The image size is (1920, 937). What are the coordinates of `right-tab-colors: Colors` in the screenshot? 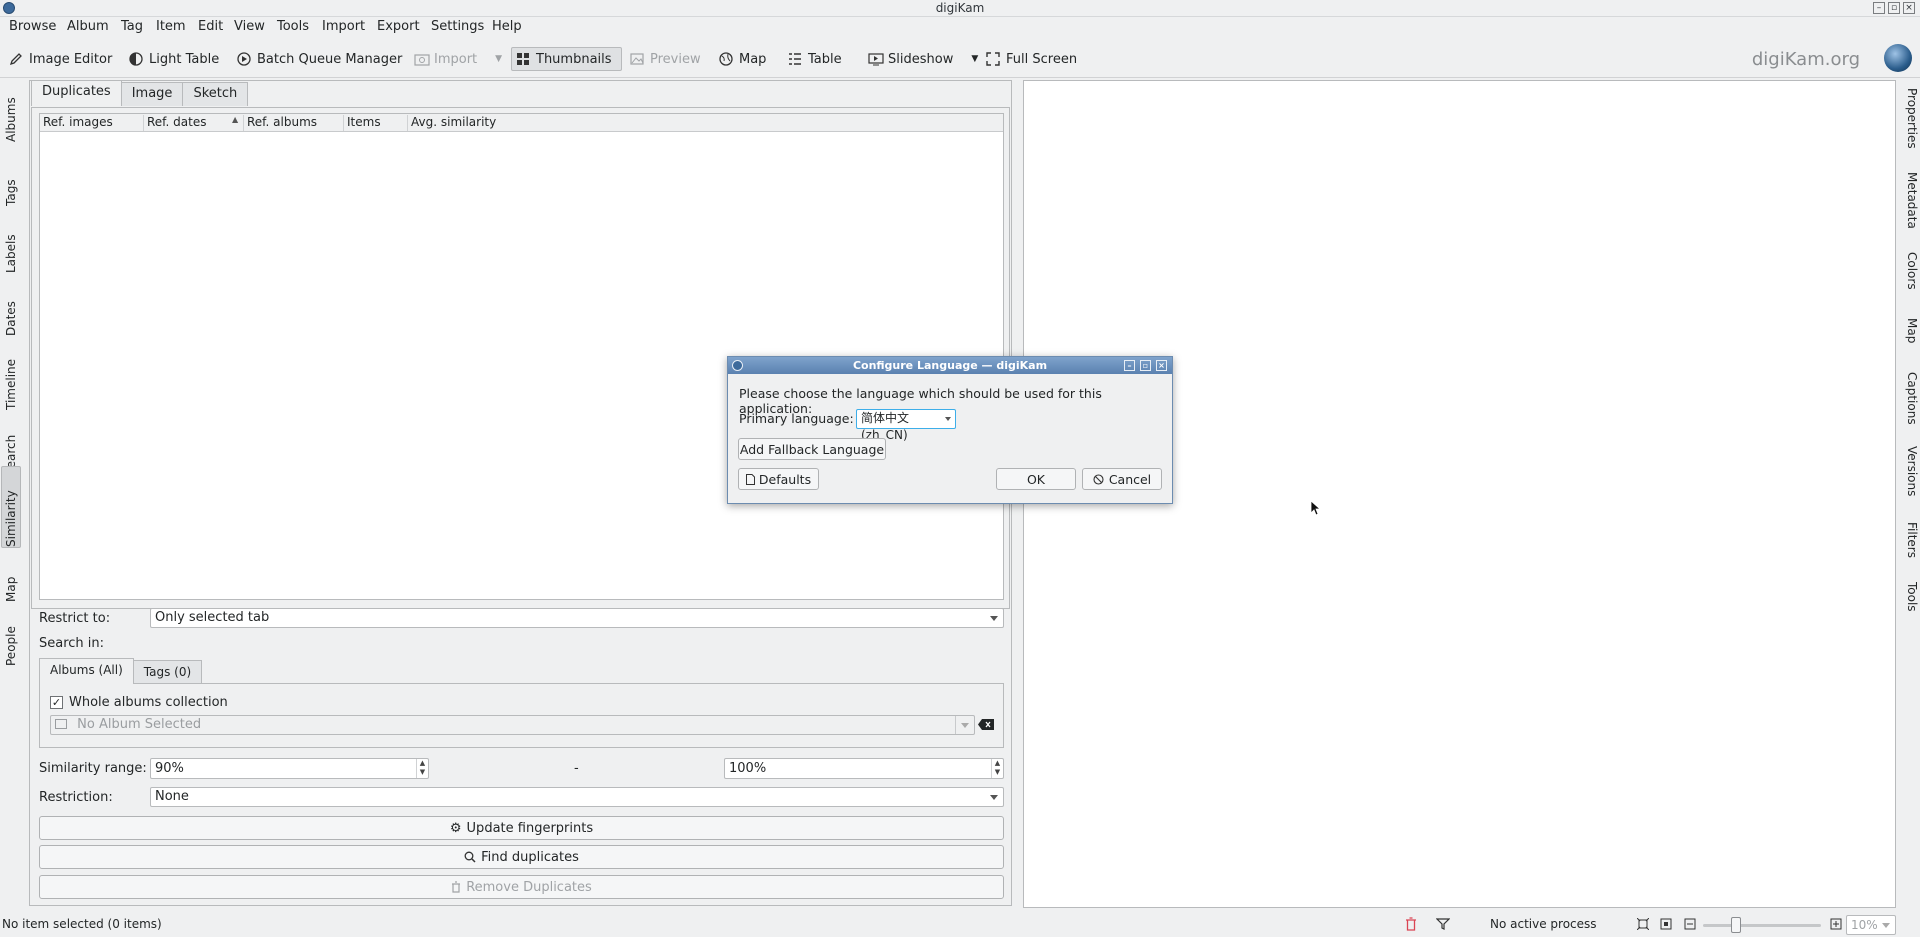 It's located at (1909, 271).